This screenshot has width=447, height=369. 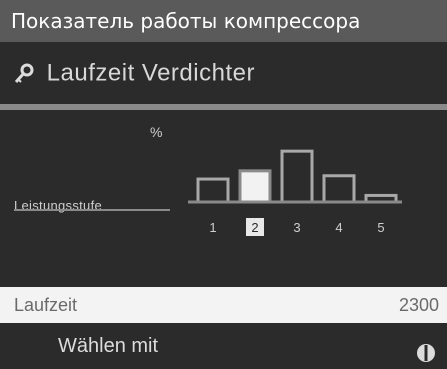 I want to click on power-level-underline, so click(x=92, y=210).